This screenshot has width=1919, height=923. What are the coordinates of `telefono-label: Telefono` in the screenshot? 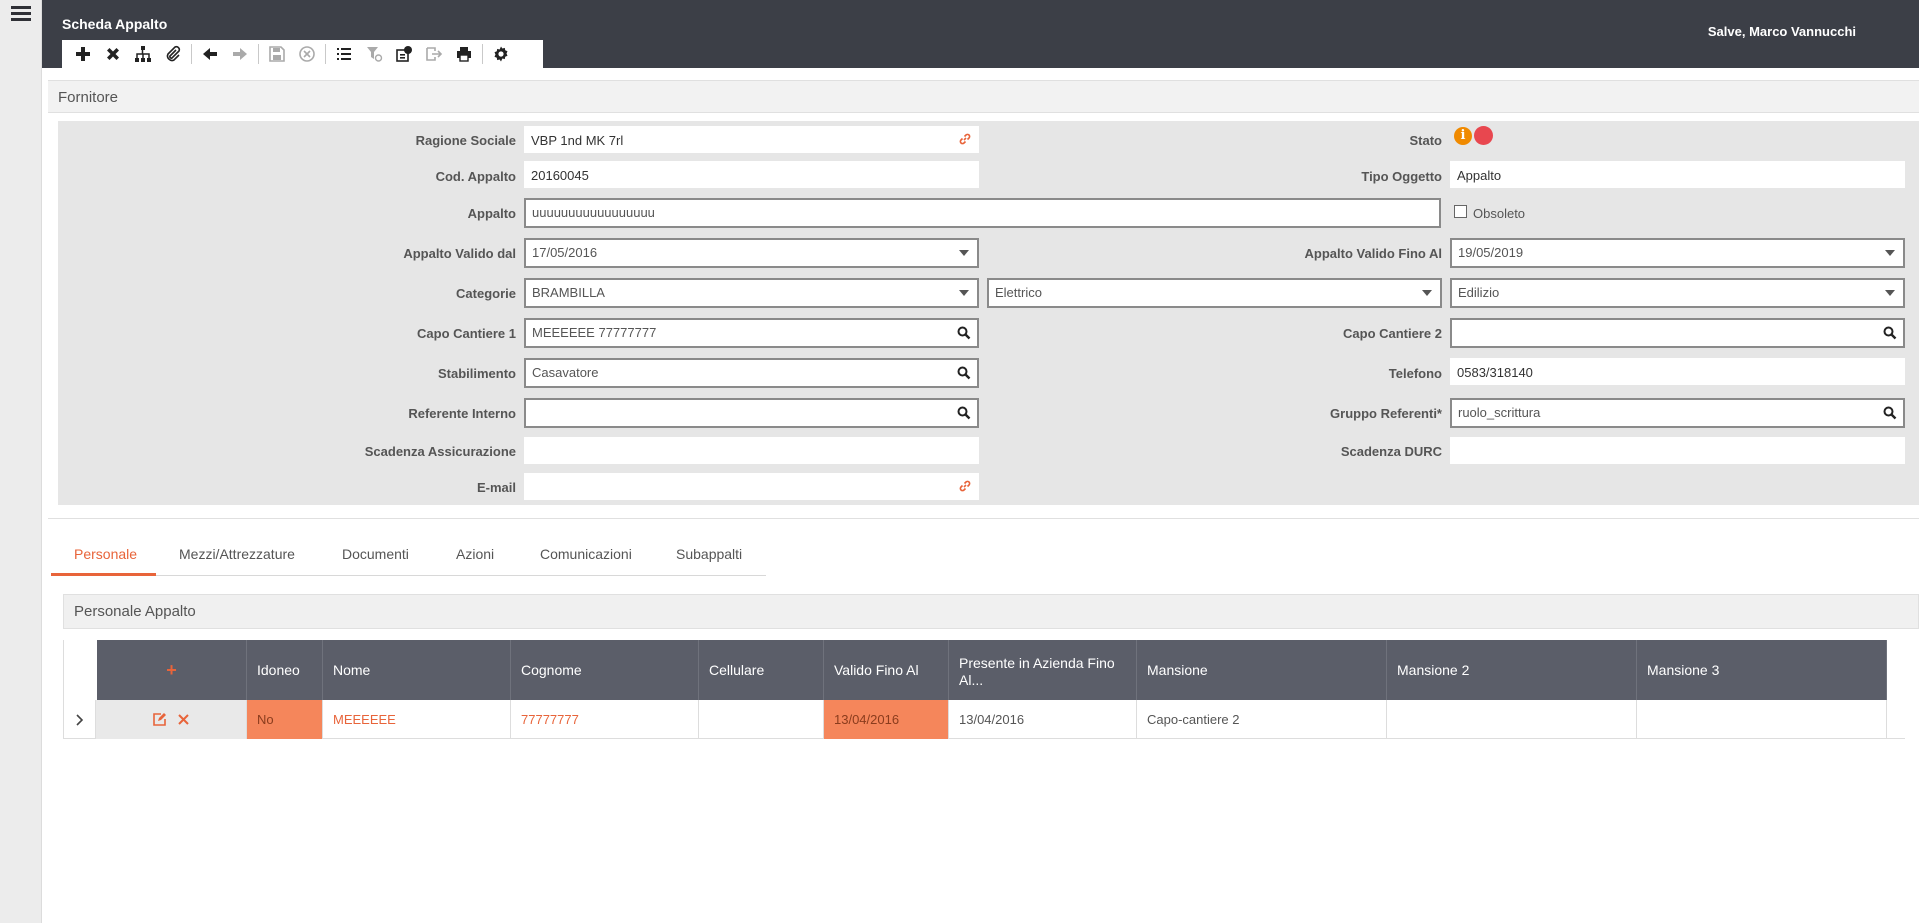 It's located at (1415, 373).